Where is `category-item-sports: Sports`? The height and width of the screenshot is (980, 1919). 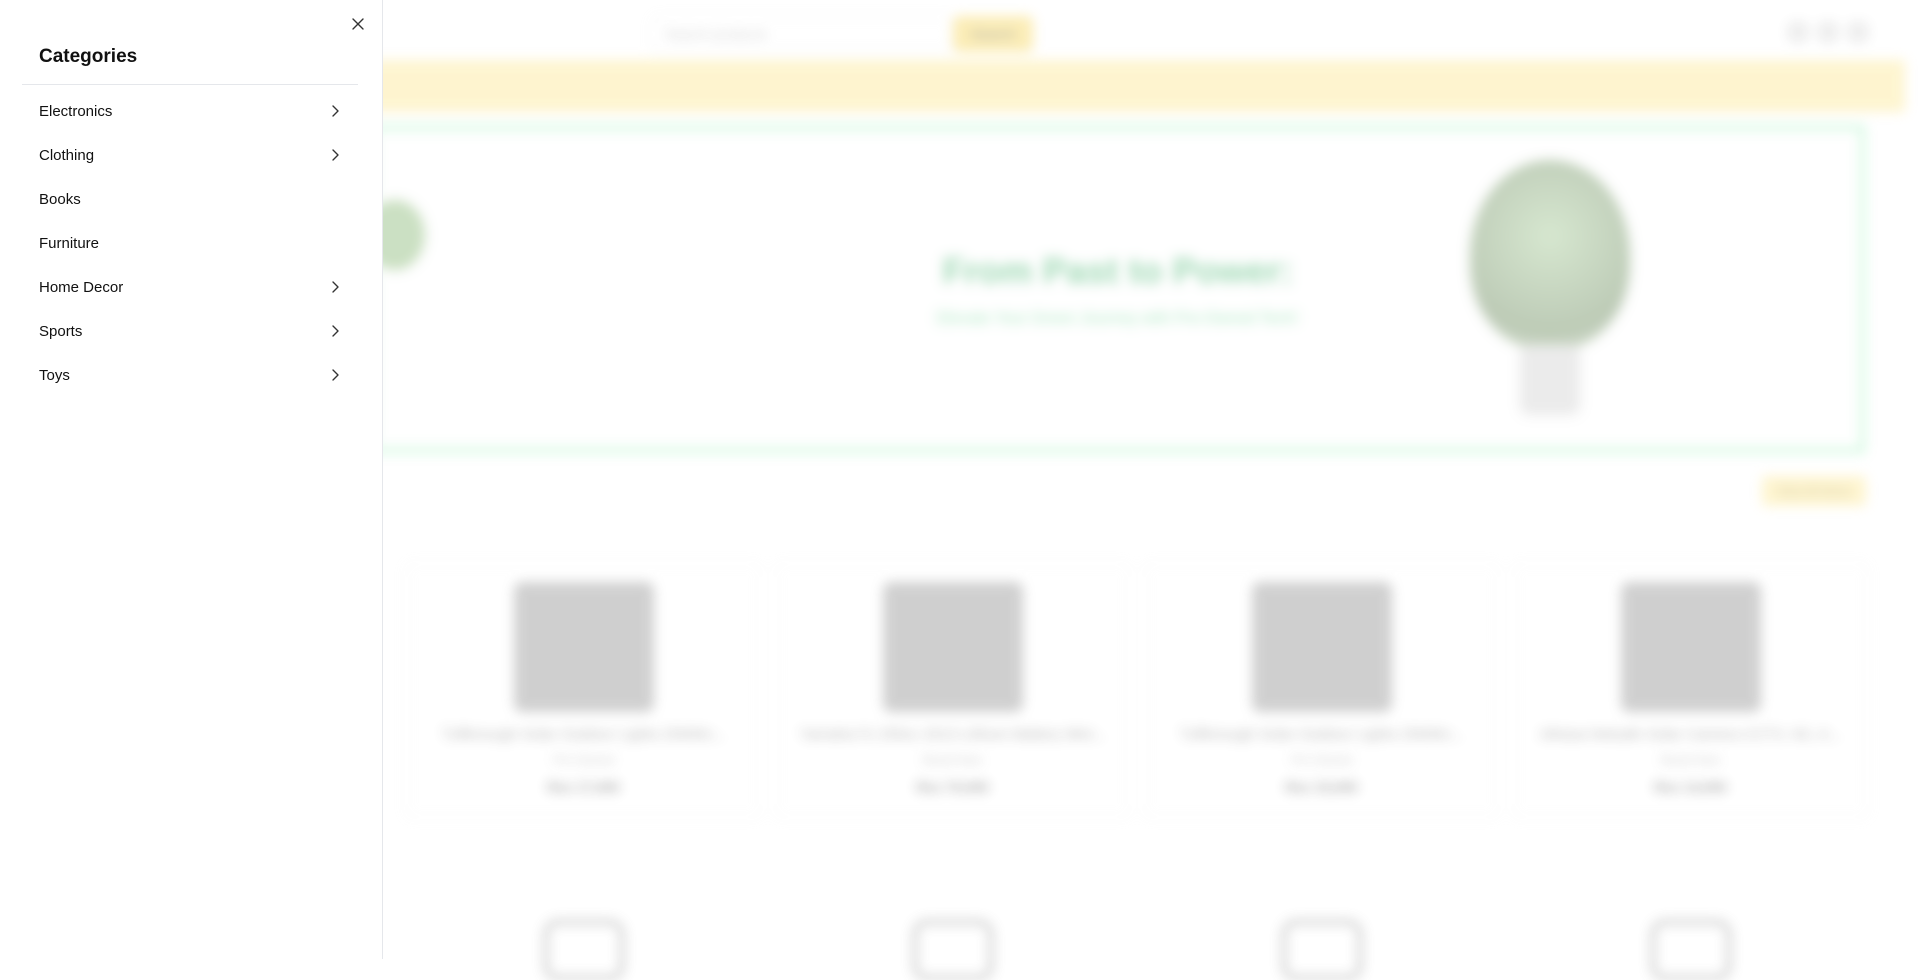 category-item-sports: Sports is located at coordinates (191, 331).